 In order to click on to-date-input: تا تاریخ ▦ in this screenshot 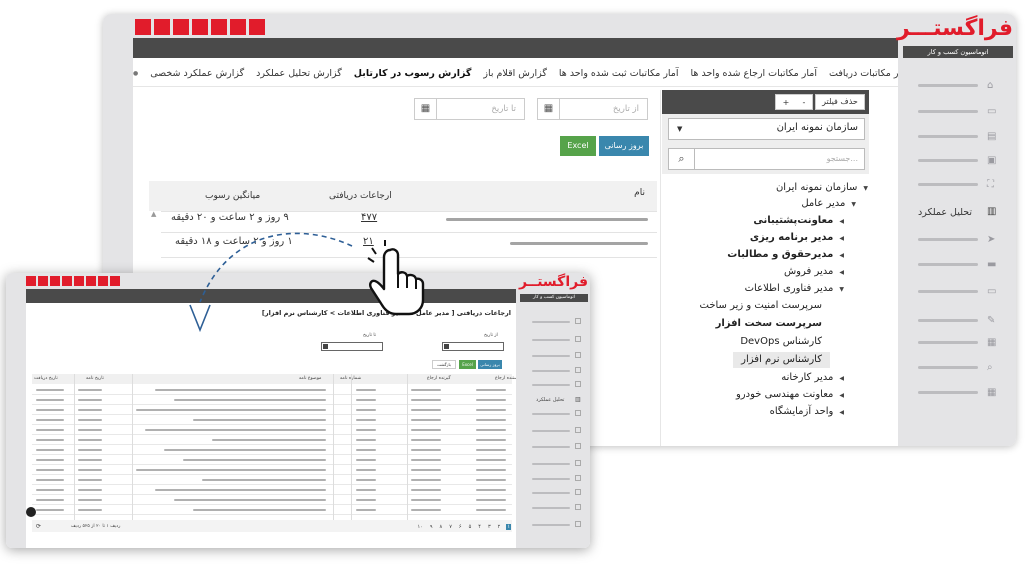, I will do `click(469, 109)`.